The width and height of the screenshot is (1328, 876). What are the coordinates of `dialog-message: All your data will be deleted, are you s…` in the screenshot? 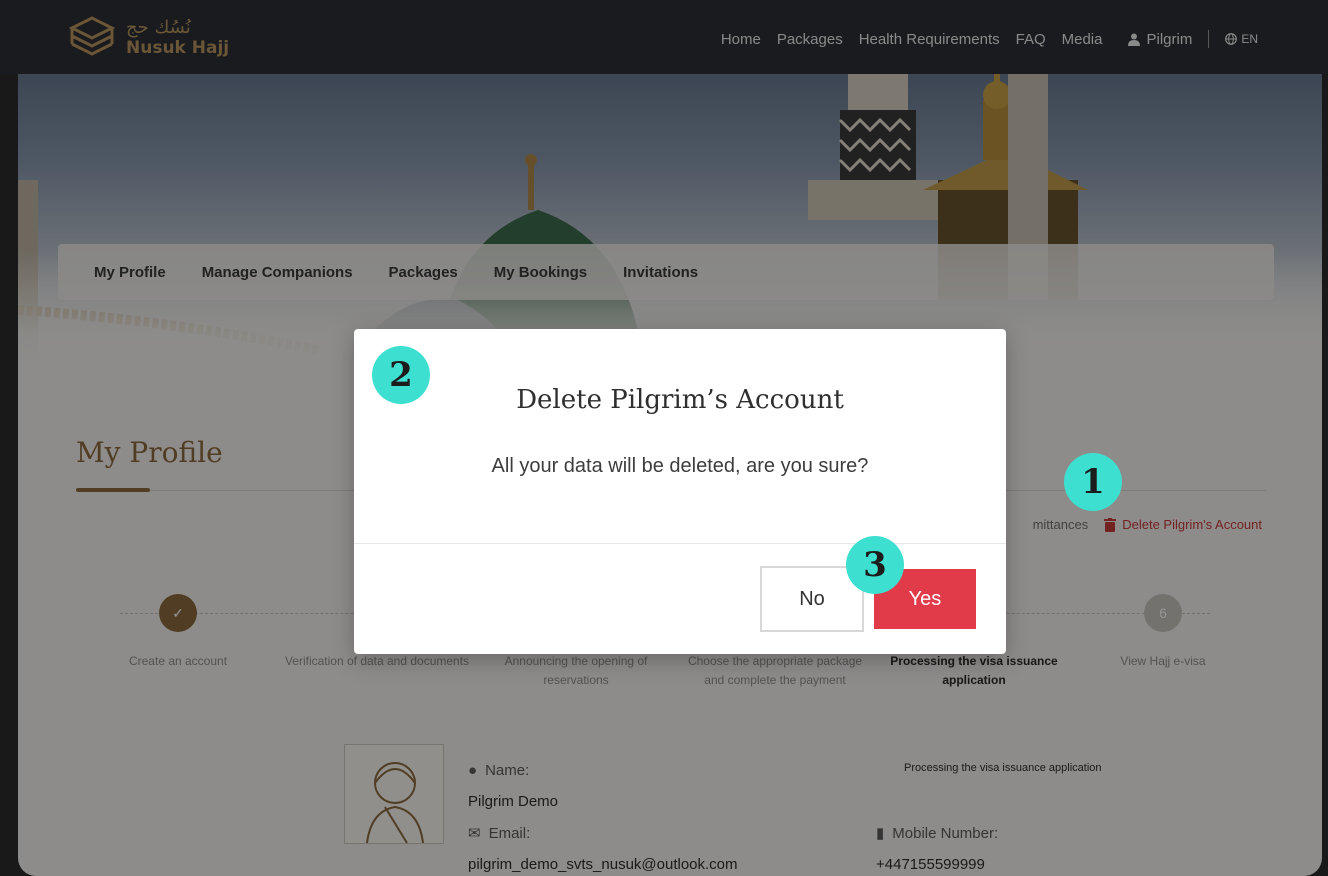 It's located at (680, 466).